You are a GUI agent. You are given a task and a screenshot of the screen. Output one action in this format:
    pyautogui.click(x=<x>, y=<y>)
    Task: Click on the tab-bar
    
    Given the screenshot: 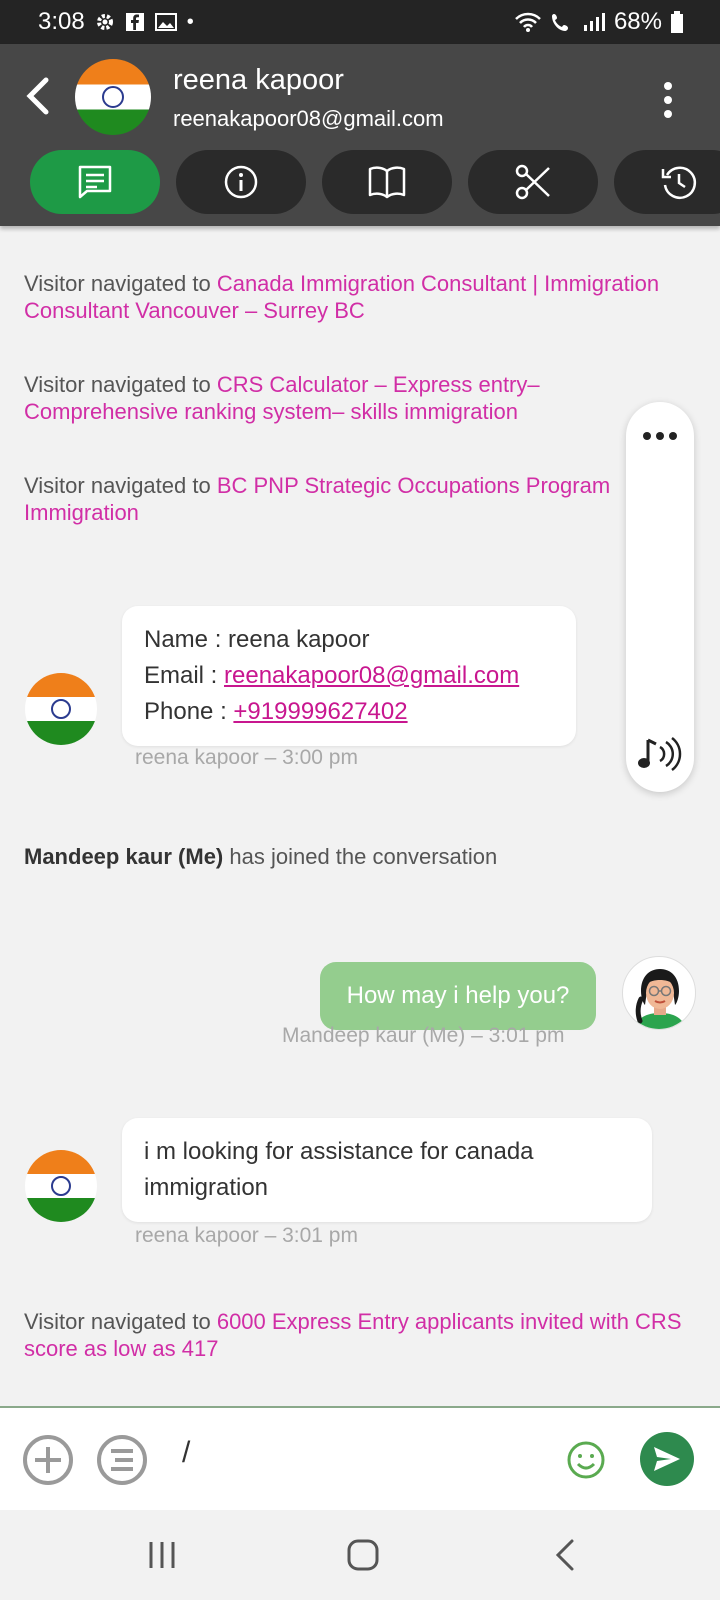 What is the action you would take?
    pyautogui.click(x=375, y=182)
    